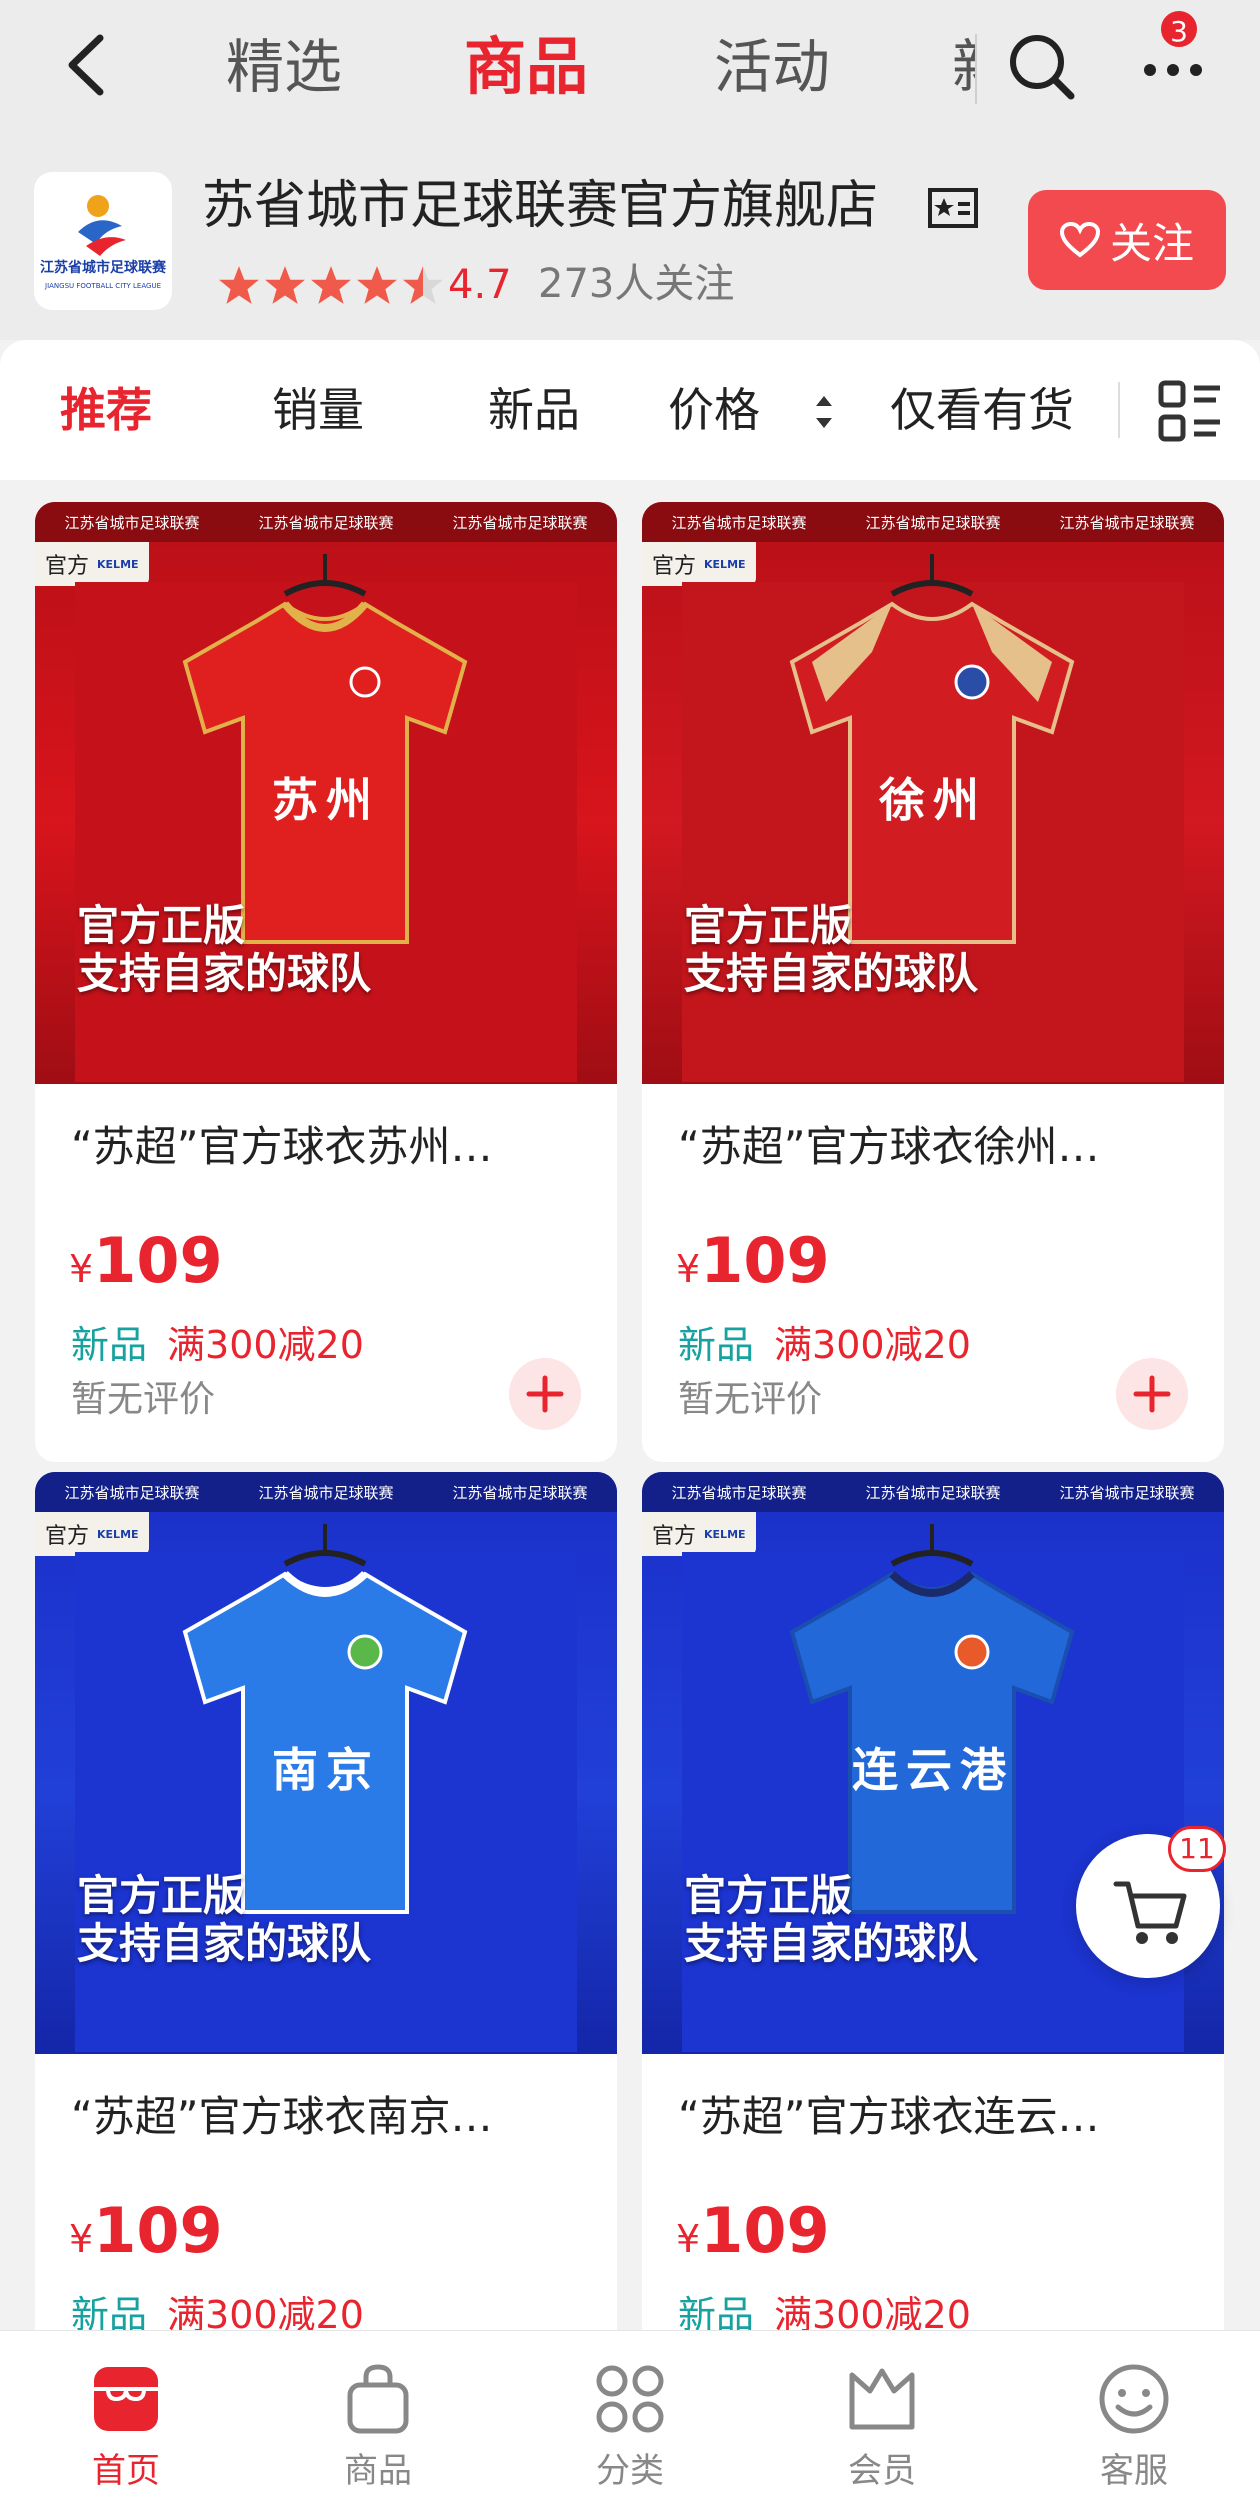 Image resolution: width=1260 pixels, height=2501 pixels. I want to click on follow-button: 关注, so click(1127, 240).